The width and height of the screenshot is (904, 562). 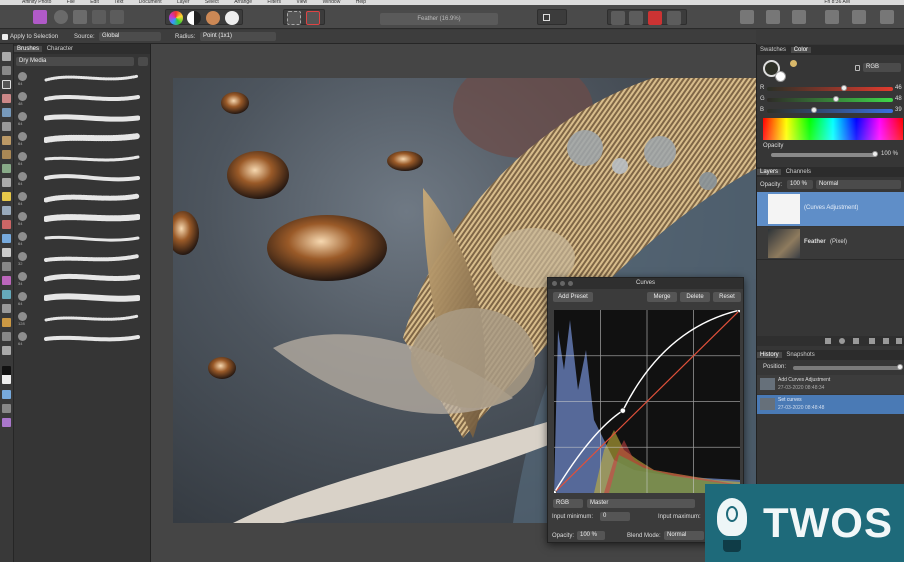 What do you see at coordinates (830, 99) in the screenshot?
I see `channel-g-slider` at bounding box center [830, 99].